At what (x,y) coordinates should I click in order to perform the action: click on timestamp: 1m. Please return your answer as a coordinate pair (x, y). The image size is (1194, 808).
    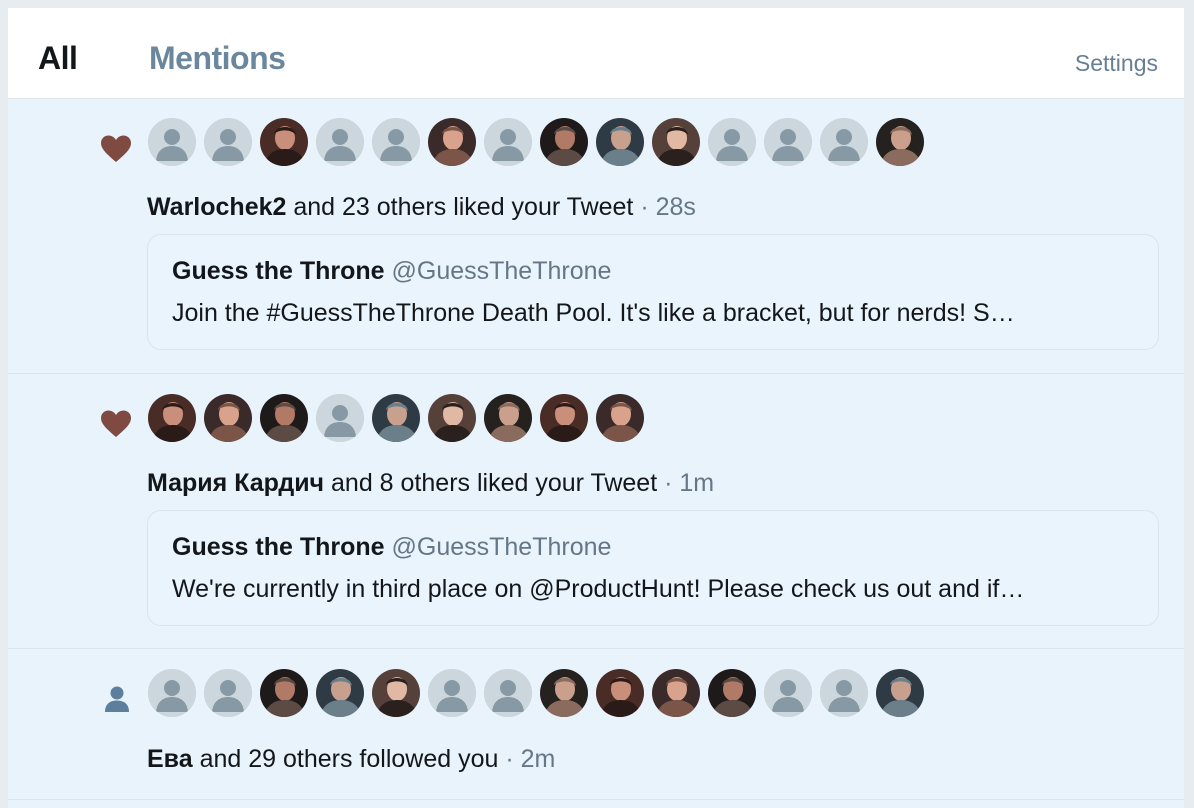
    Looking at the image, I should click on (697, 483).